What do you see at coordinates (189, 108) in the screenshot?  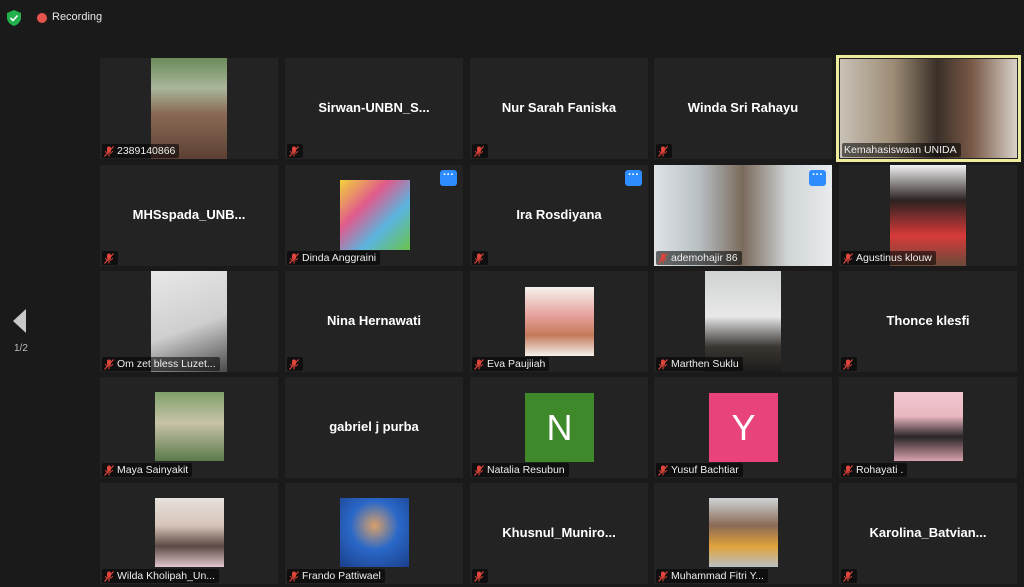 I see `participant-tile: 2389140866` at bounding box center [189, 108].